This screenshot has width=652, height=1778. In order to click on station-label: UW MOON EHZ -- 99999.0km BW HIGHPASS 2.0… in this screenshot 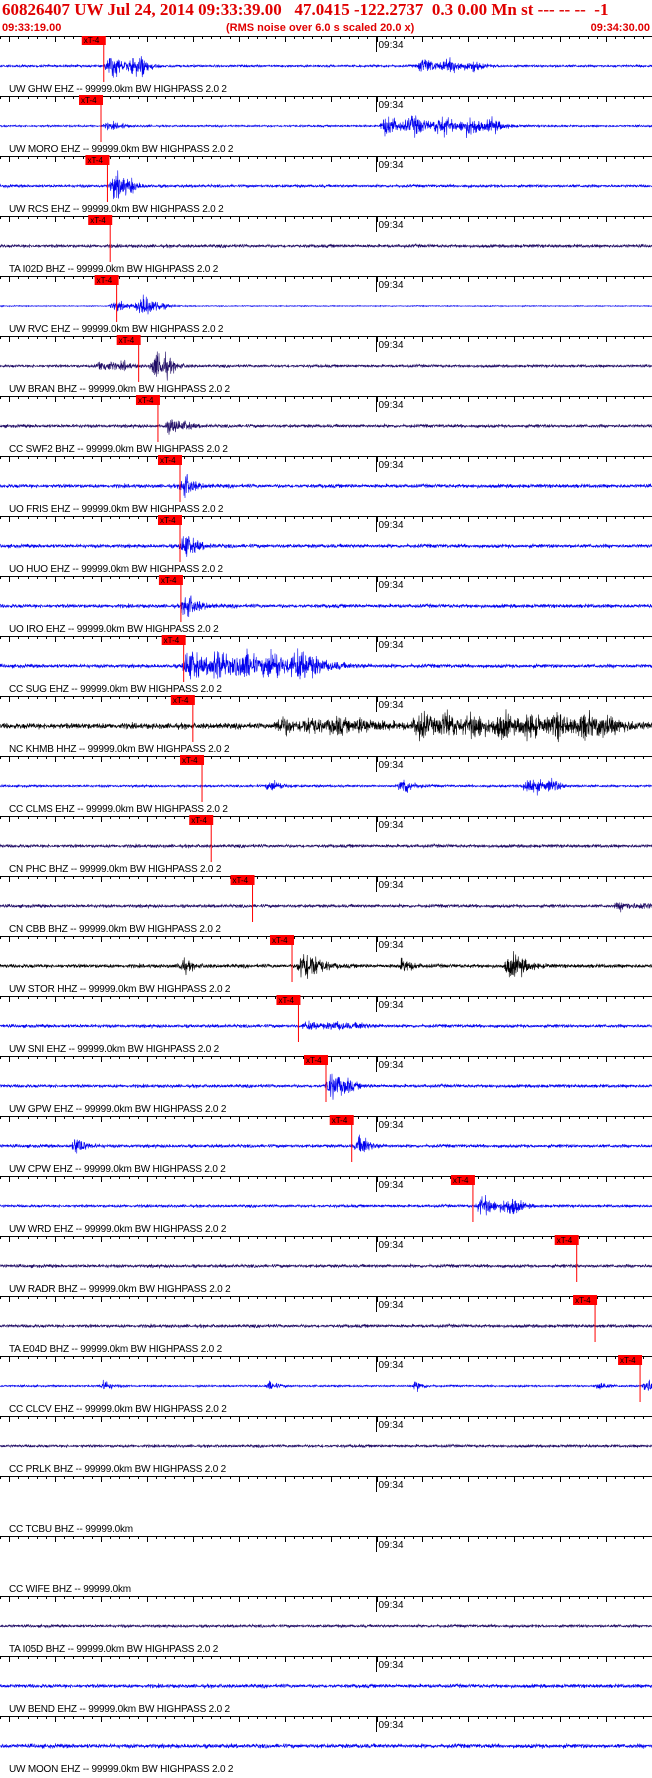, I will do `click(121, 1769)`.